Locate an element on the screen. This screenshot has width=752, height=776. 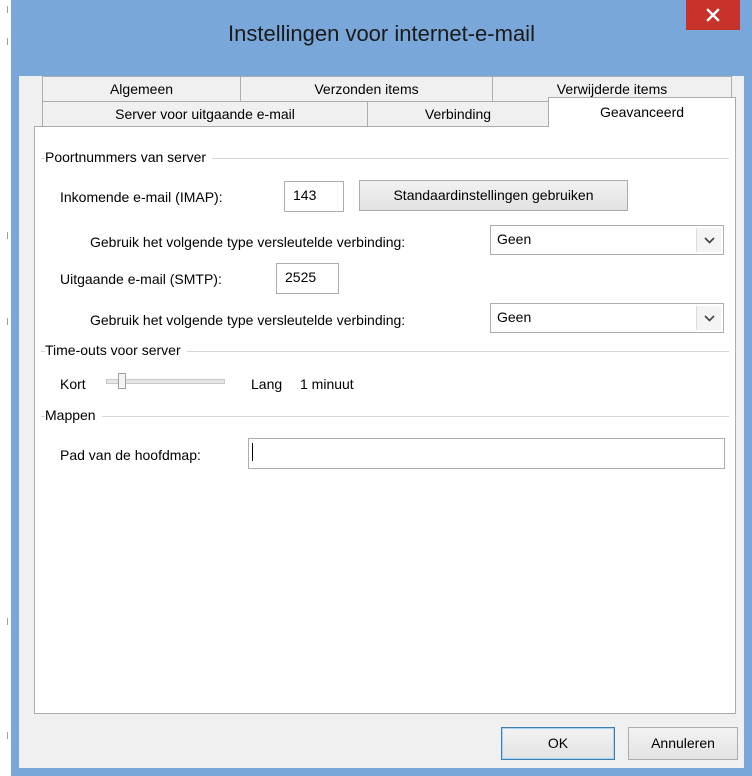
outgoing-port-label: Uitgaande e-mail (SMTP): is located at coordinates (141, 279).